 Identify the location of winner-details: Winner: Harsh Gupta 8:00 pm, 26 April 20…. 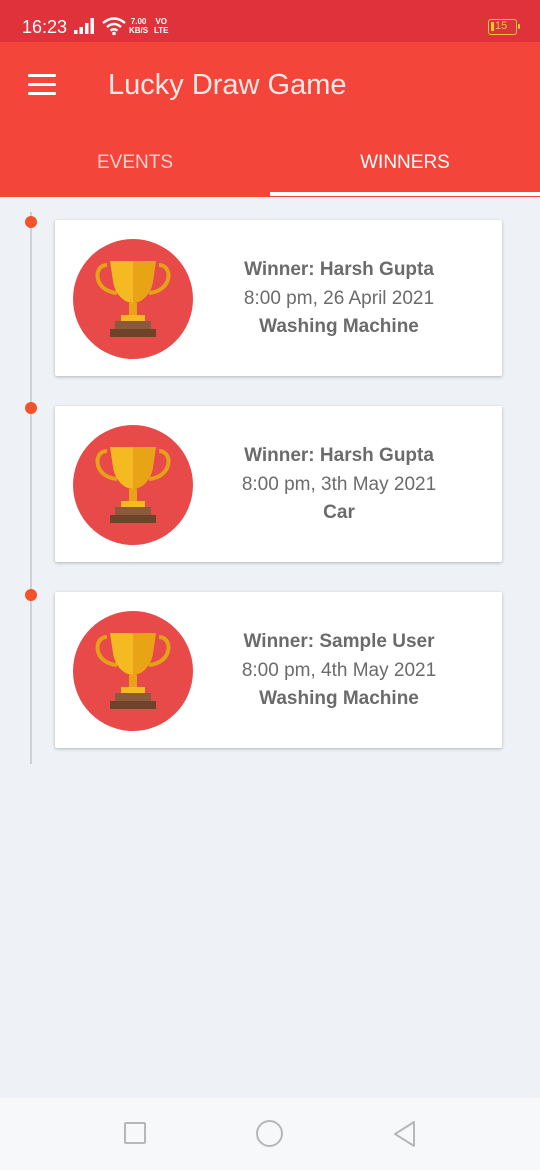
(339, 299).